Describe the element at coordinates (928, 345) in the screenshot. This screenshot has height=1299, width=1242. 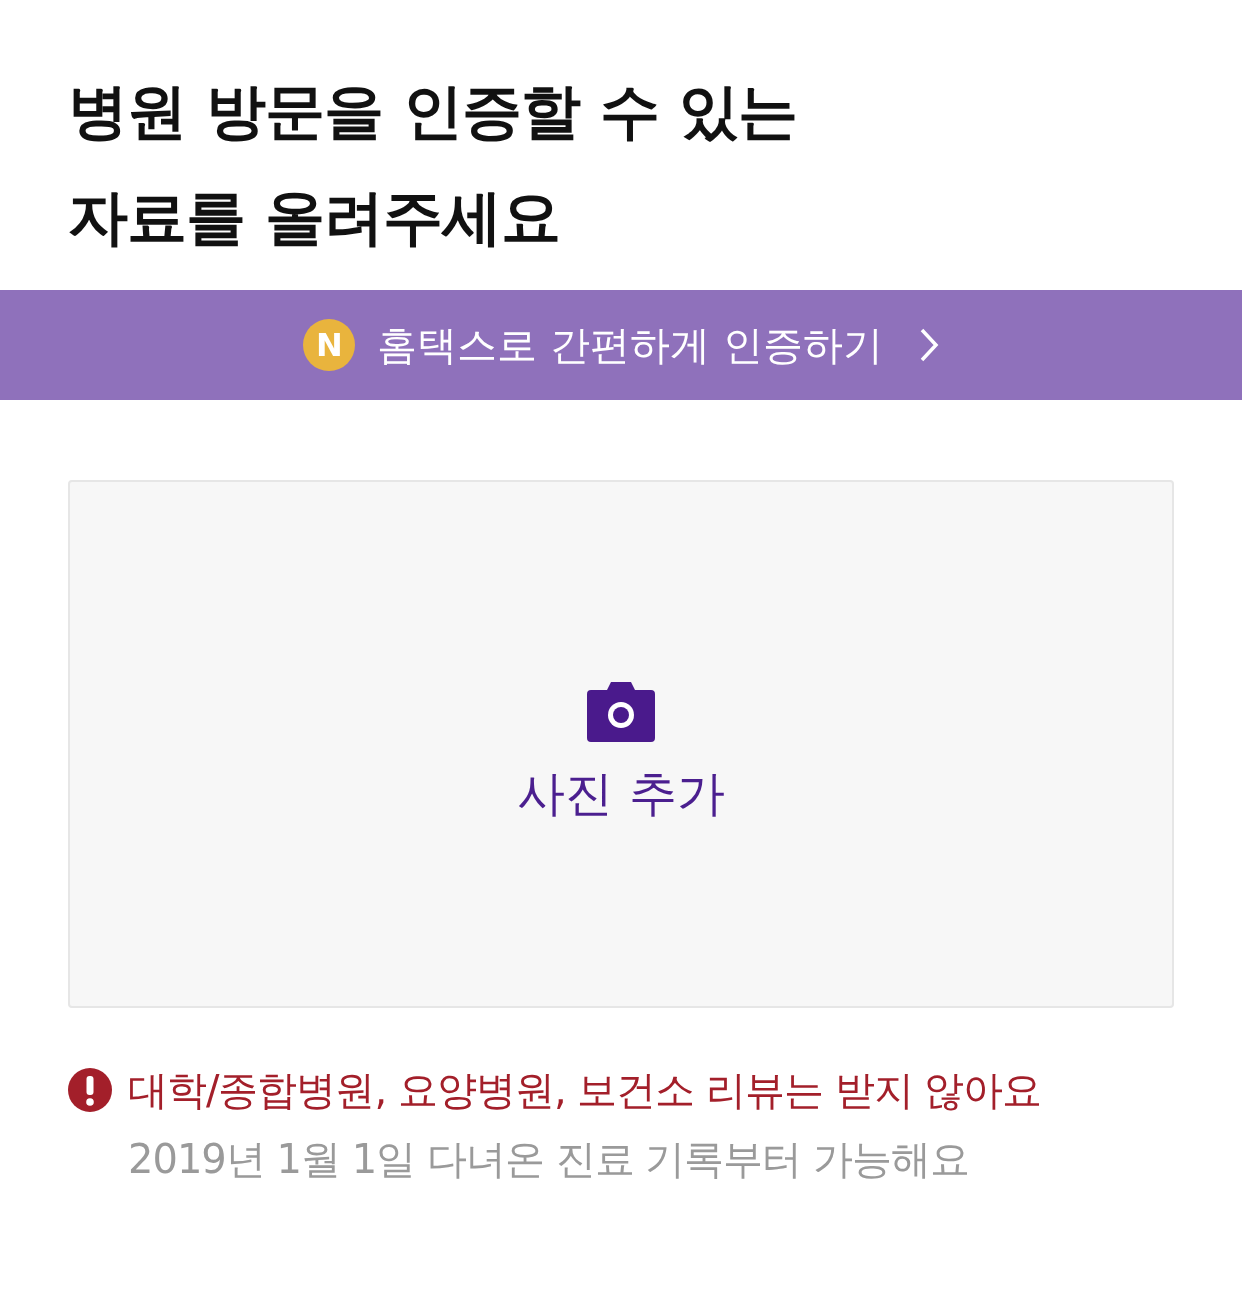
I see `chevron-right-icon` at that location.